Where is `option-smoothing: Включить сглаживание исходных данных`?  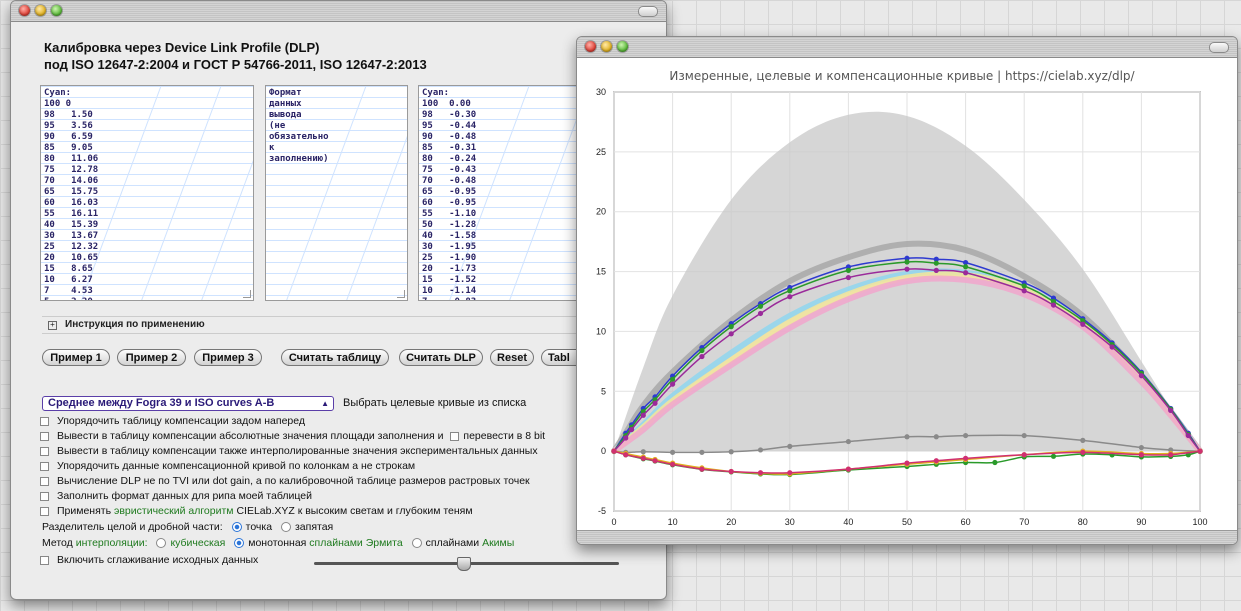 option-smoothing: Включить сглаживание исходных данных is located at coordinates (149, 560).